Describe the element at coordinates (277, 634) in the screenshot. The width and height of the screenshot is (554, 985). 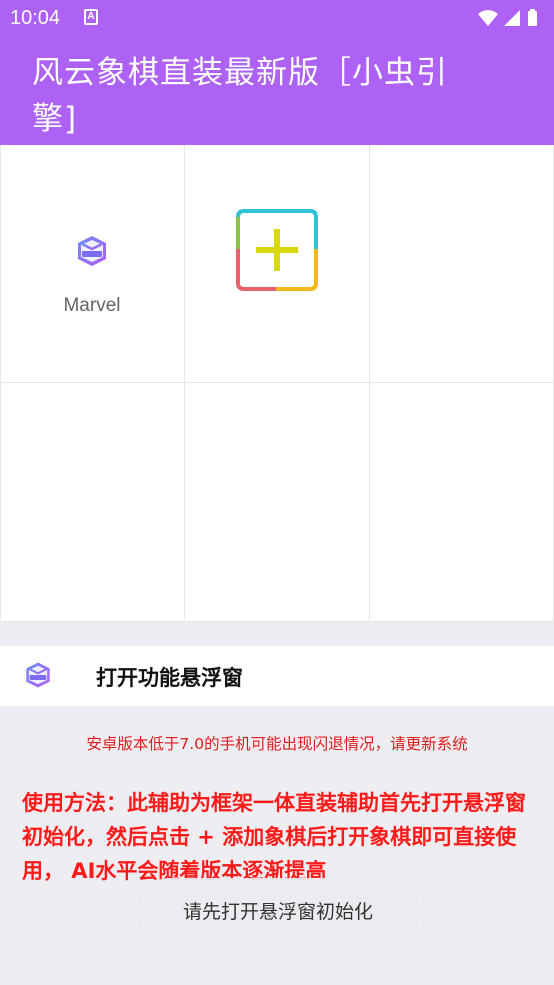
I see `section-gap` at that location.